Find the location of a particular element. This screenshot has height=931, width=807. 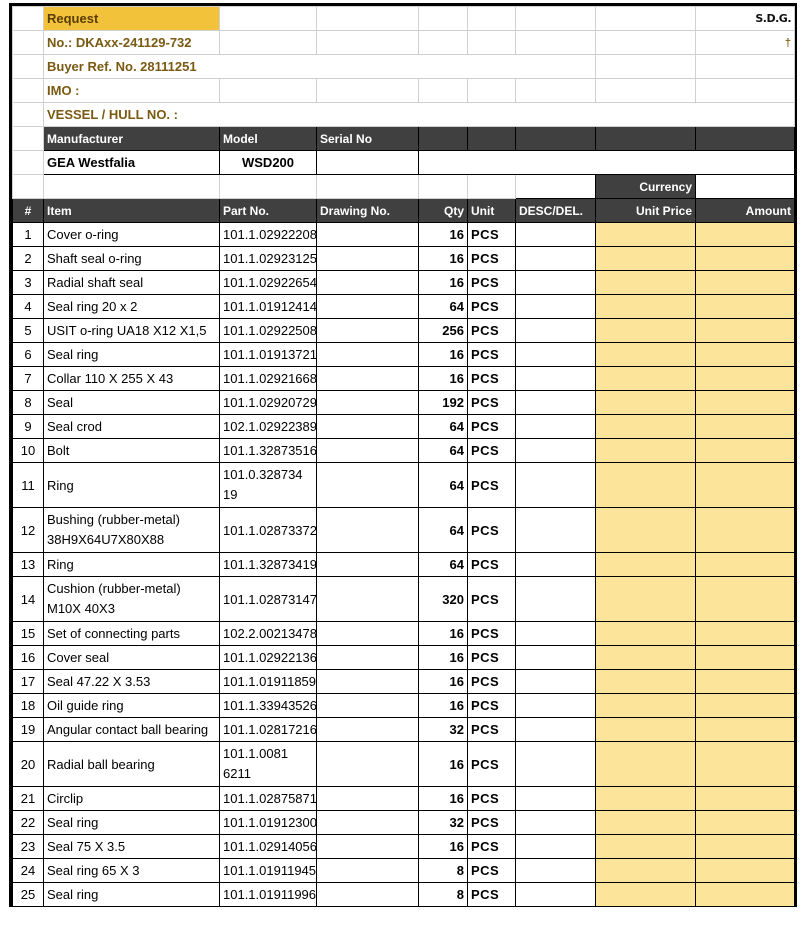

item-name: Oil guide ring is located at coordinates (131, 705).